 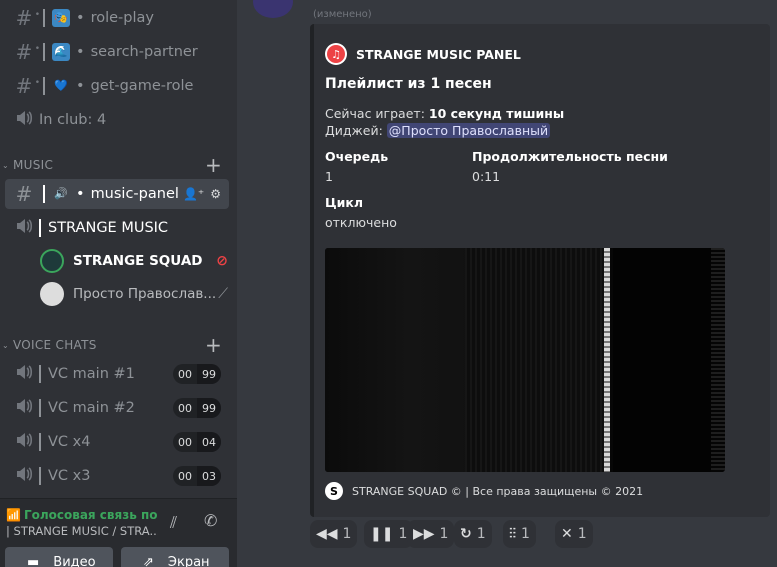 What do you see at coordinates (116, 165) in the screenshot?
I see `category-music: ⌄ MUSIC +` at bounding box center [116, 165].